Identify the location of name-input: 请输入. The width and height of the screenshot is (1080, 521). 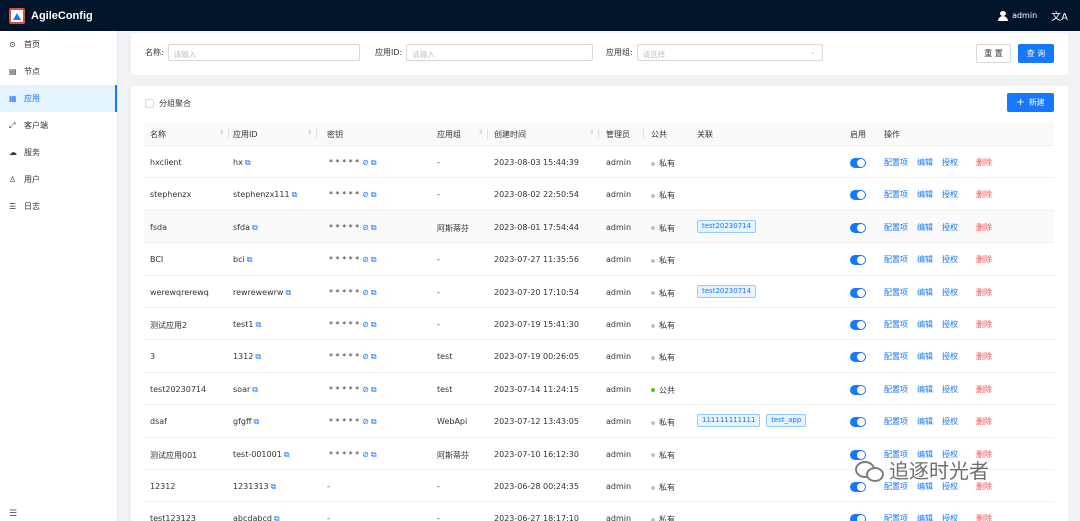
(263, 52).